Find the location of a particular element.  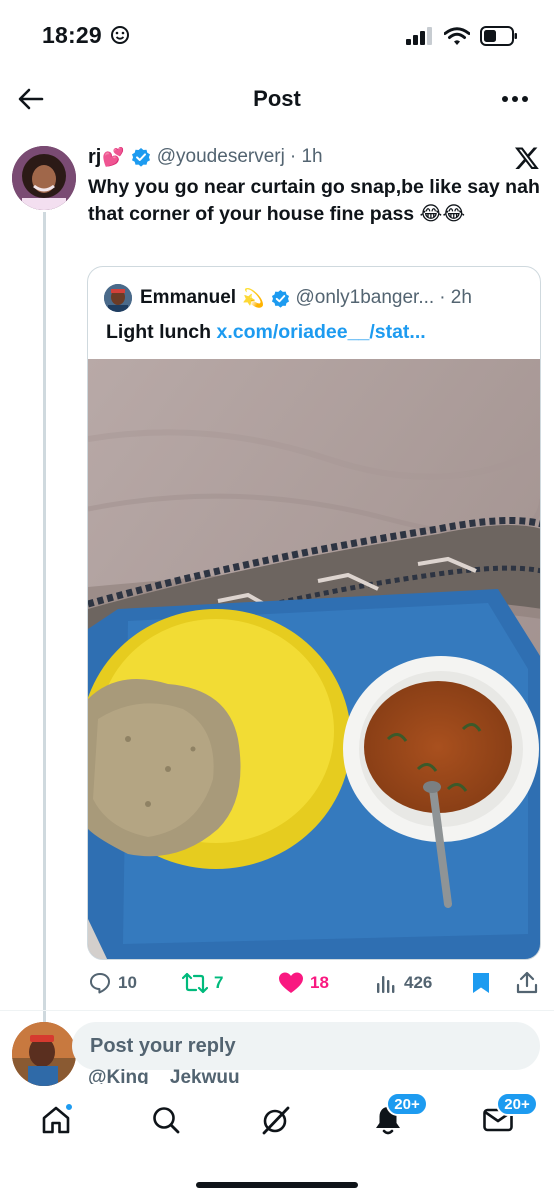

post-actions-bar: 10 7 18 426 is located at coordinates (314, 983).